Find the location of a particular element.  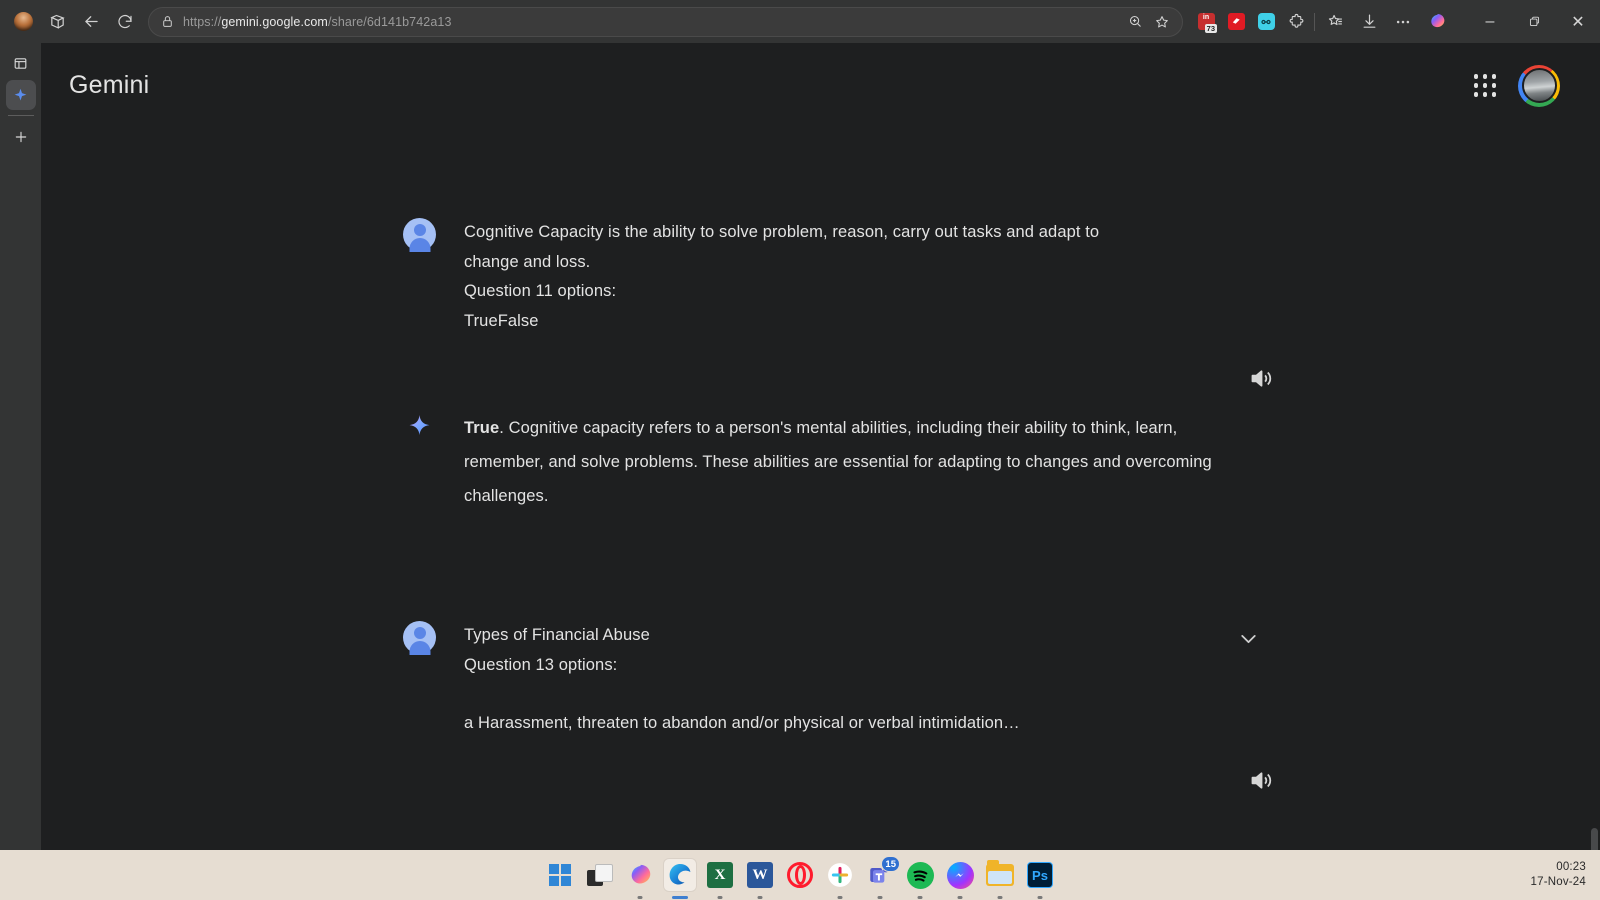

taskbar-photoshop: Ps is located at coordinates (1040, 879).